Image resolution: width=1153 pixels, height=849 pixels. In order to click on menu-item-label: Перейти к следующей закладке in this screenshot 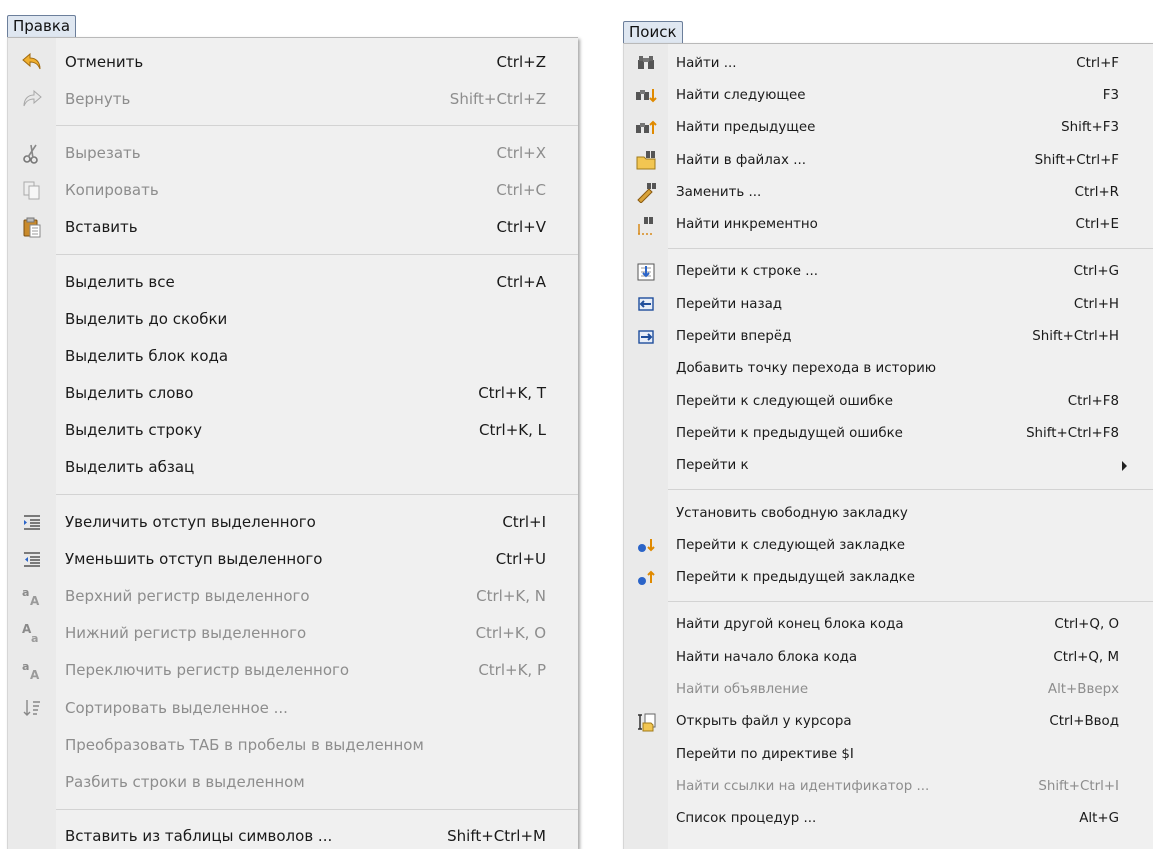, I will do `click(791, 545)`.